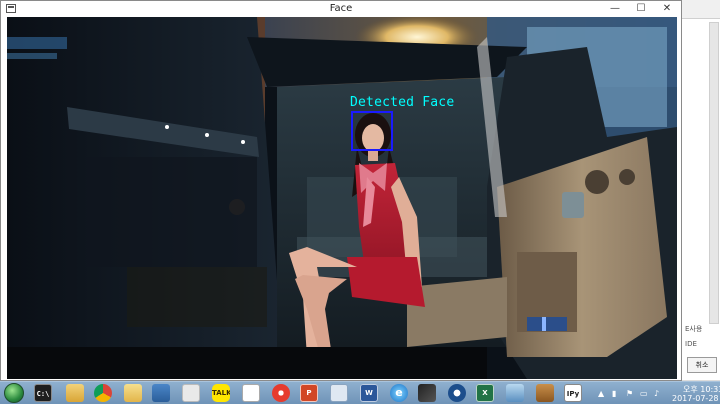 The height and width of the screenshot is (404, 720). Describe the element at coordinates (251, 393) in the screenshot. I see `calendar-icon` at that location.